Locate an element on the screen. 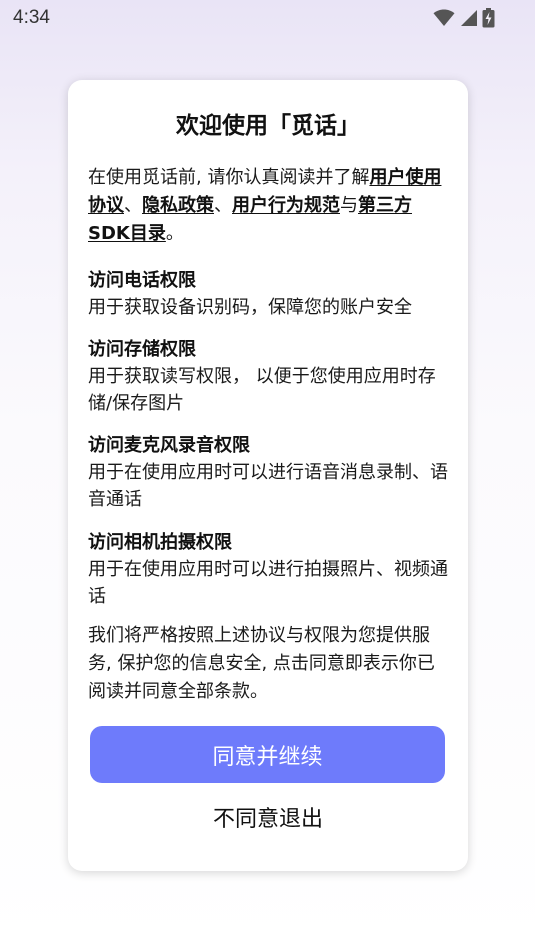  disagree-exit-button: 不同意退出 is located at coordinates (268, 820).